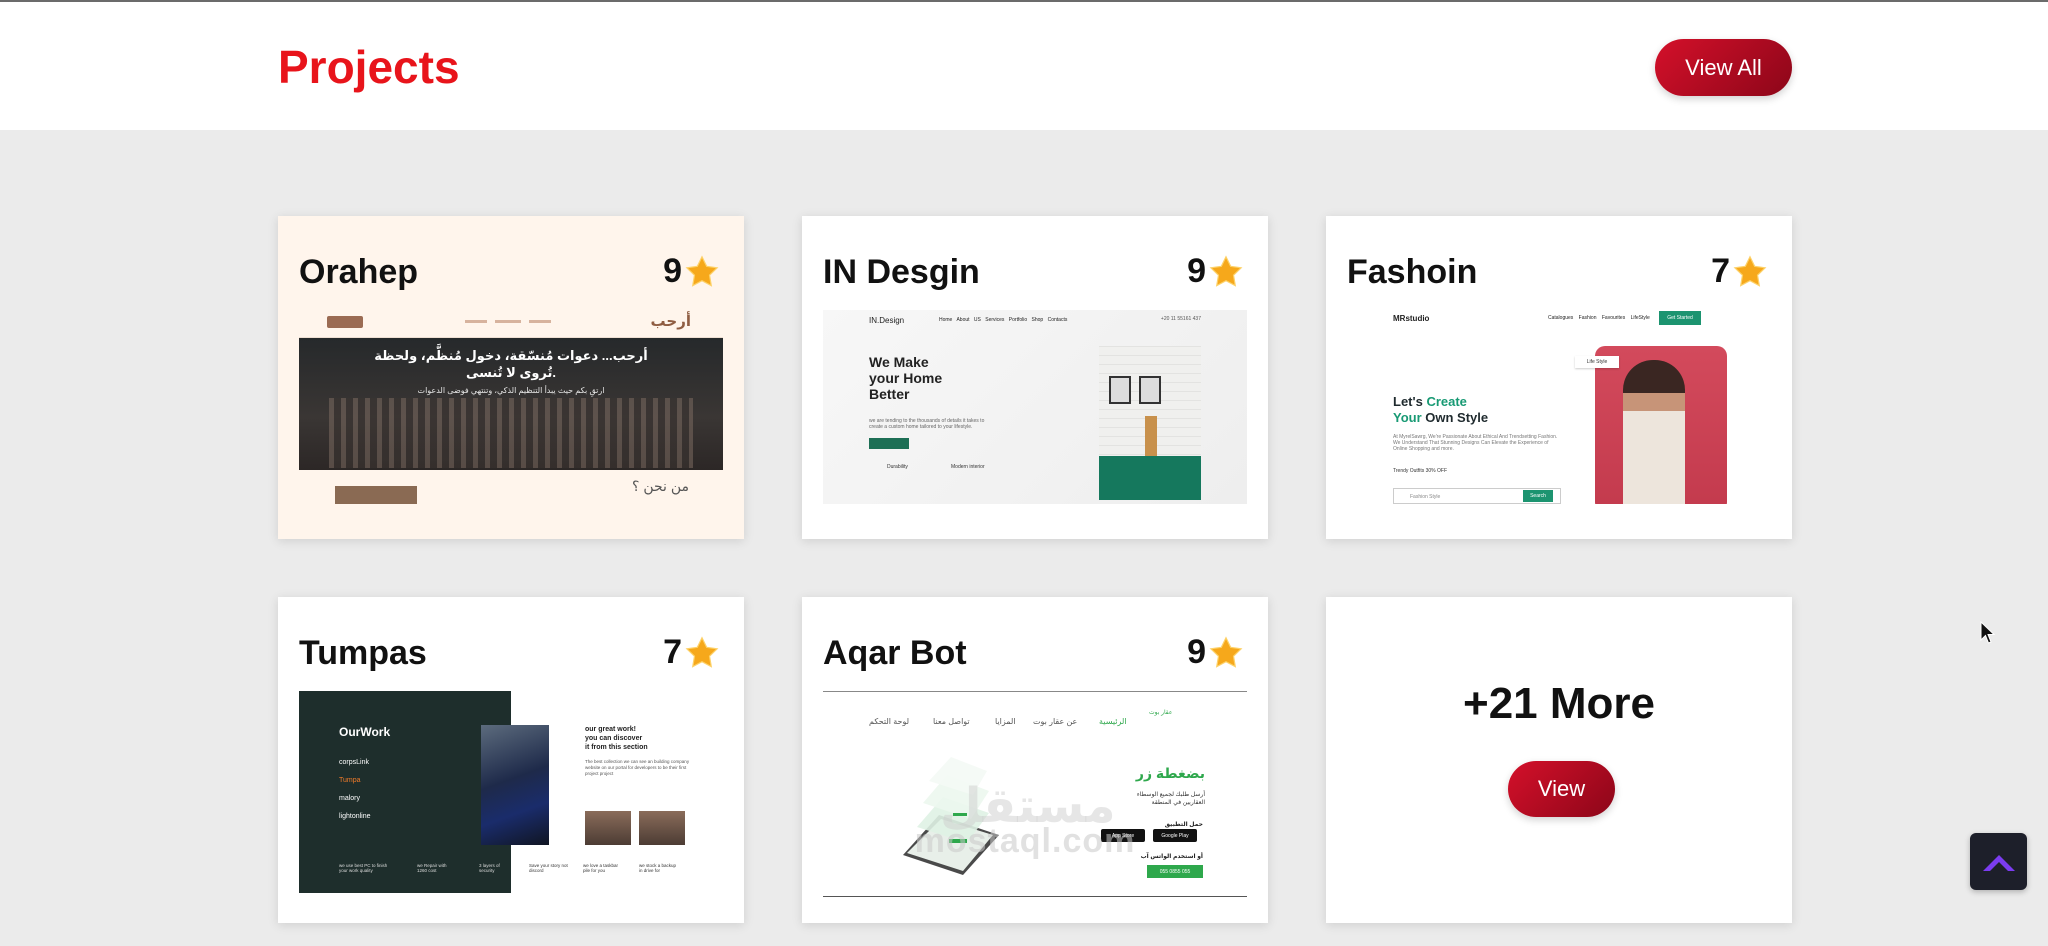 The width and height of the screenshot is (2048, 946). What do you see at coordinates (658, 868) in the screenshot?
I see `preview-footer-item: we stock a backup in drive for` at bounding box center [658, 868].